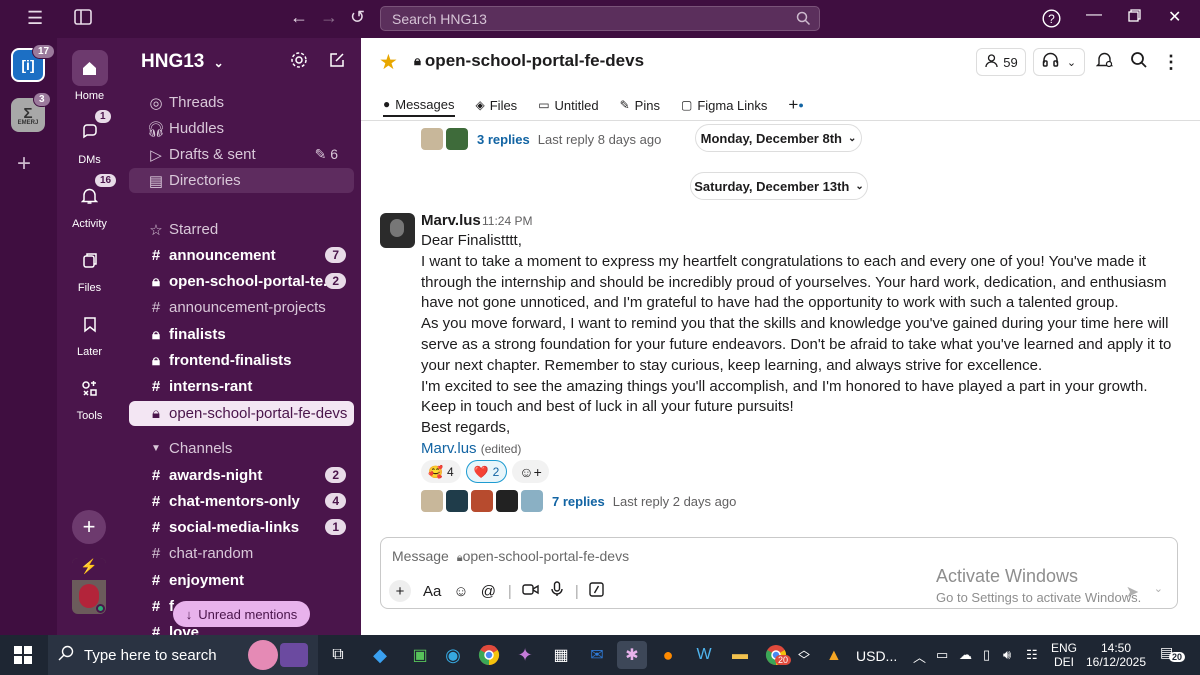  What do you see at coordinates (1051, 21) in the screenshot?
I see `help-icon: ?` at bounding box center [1051, 21].